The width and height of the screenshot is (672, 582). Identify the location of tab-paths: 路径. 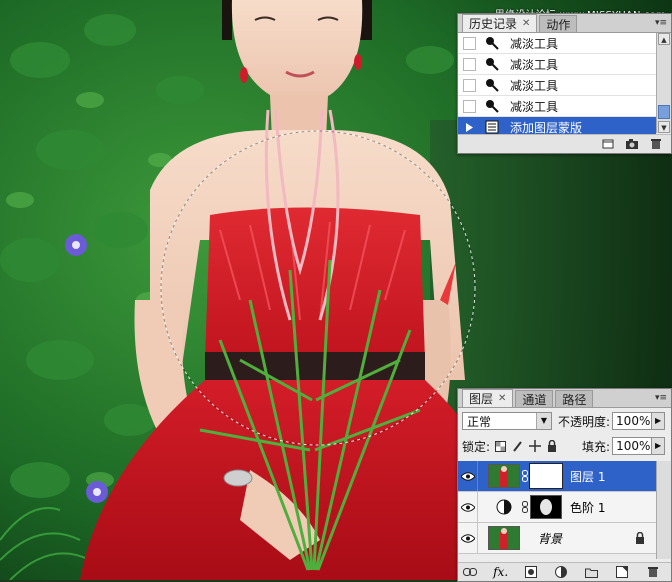
(574, 398).